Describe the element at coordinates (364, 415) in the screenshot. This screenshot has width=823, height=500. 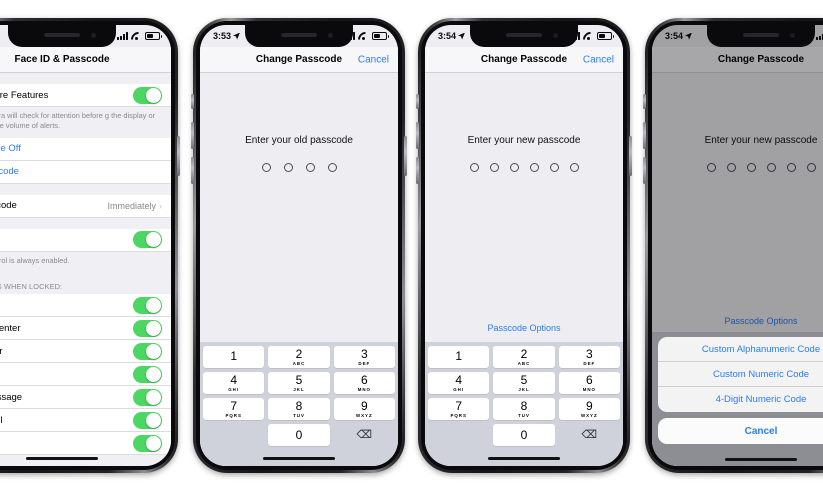
I see `key-letters: WXYZ` at that location.